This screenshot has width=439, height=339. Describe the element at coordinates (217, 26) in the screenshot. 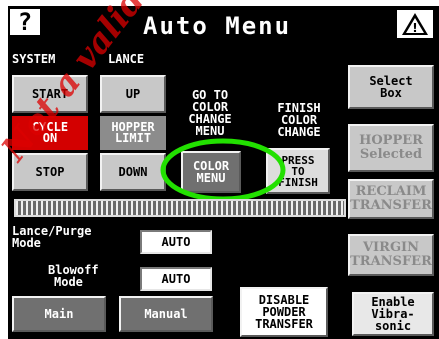

I see `page-title: Auto Menu` at that location.